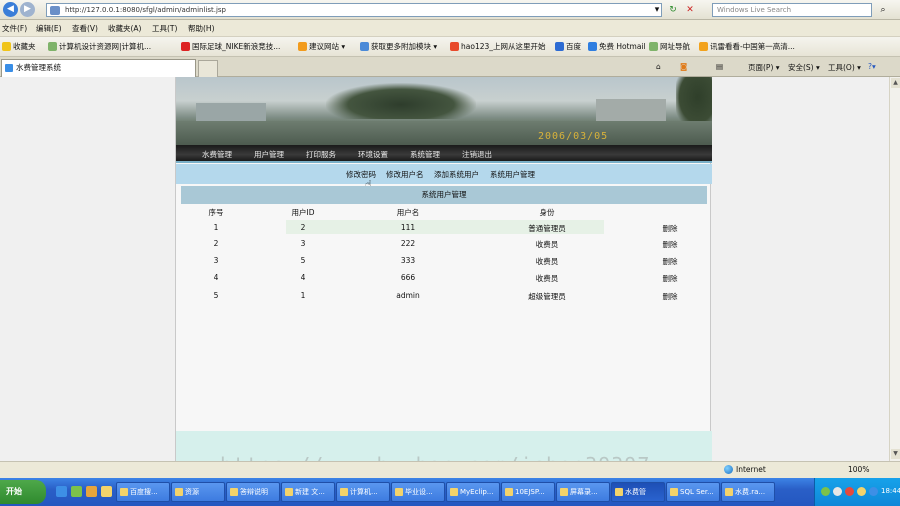 The height and width of the screenshot is (506, 900). What do you see at coordinates (844, 67) in the screenshot?
I see `tools-menu: 工具(O) ▾` at bounding box center [844, 67].